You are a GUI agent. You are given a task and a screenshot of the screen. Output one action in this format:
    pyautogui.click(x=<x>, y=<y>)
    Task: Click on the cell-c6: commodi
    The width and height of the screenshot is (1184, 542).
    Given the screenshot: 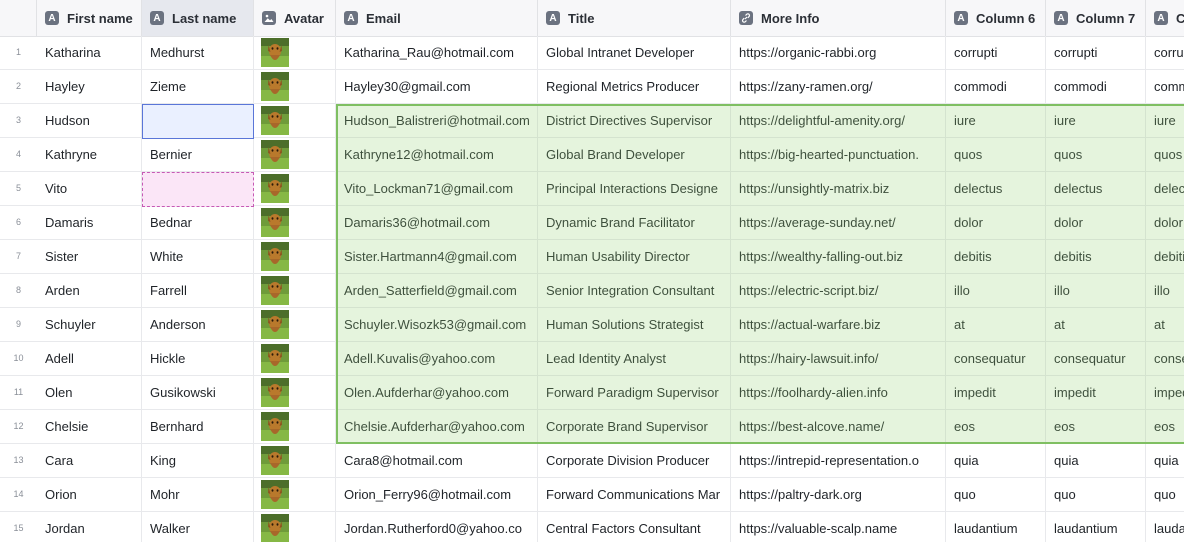 What is the action you would take?
    pyautogui.click(x=996, y=87)
    